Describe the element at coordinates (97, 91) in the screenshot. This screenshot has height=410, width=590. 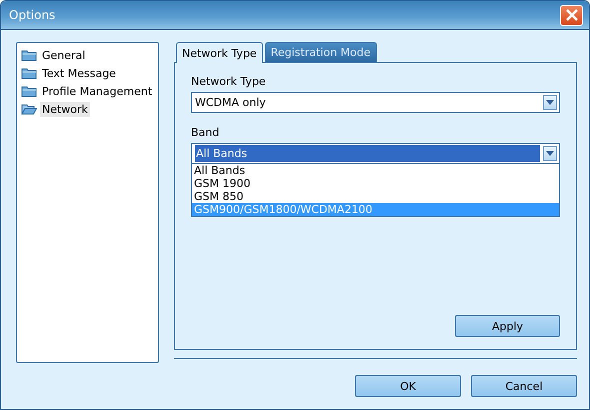
I see `tree-item: Profile Management` at that location.